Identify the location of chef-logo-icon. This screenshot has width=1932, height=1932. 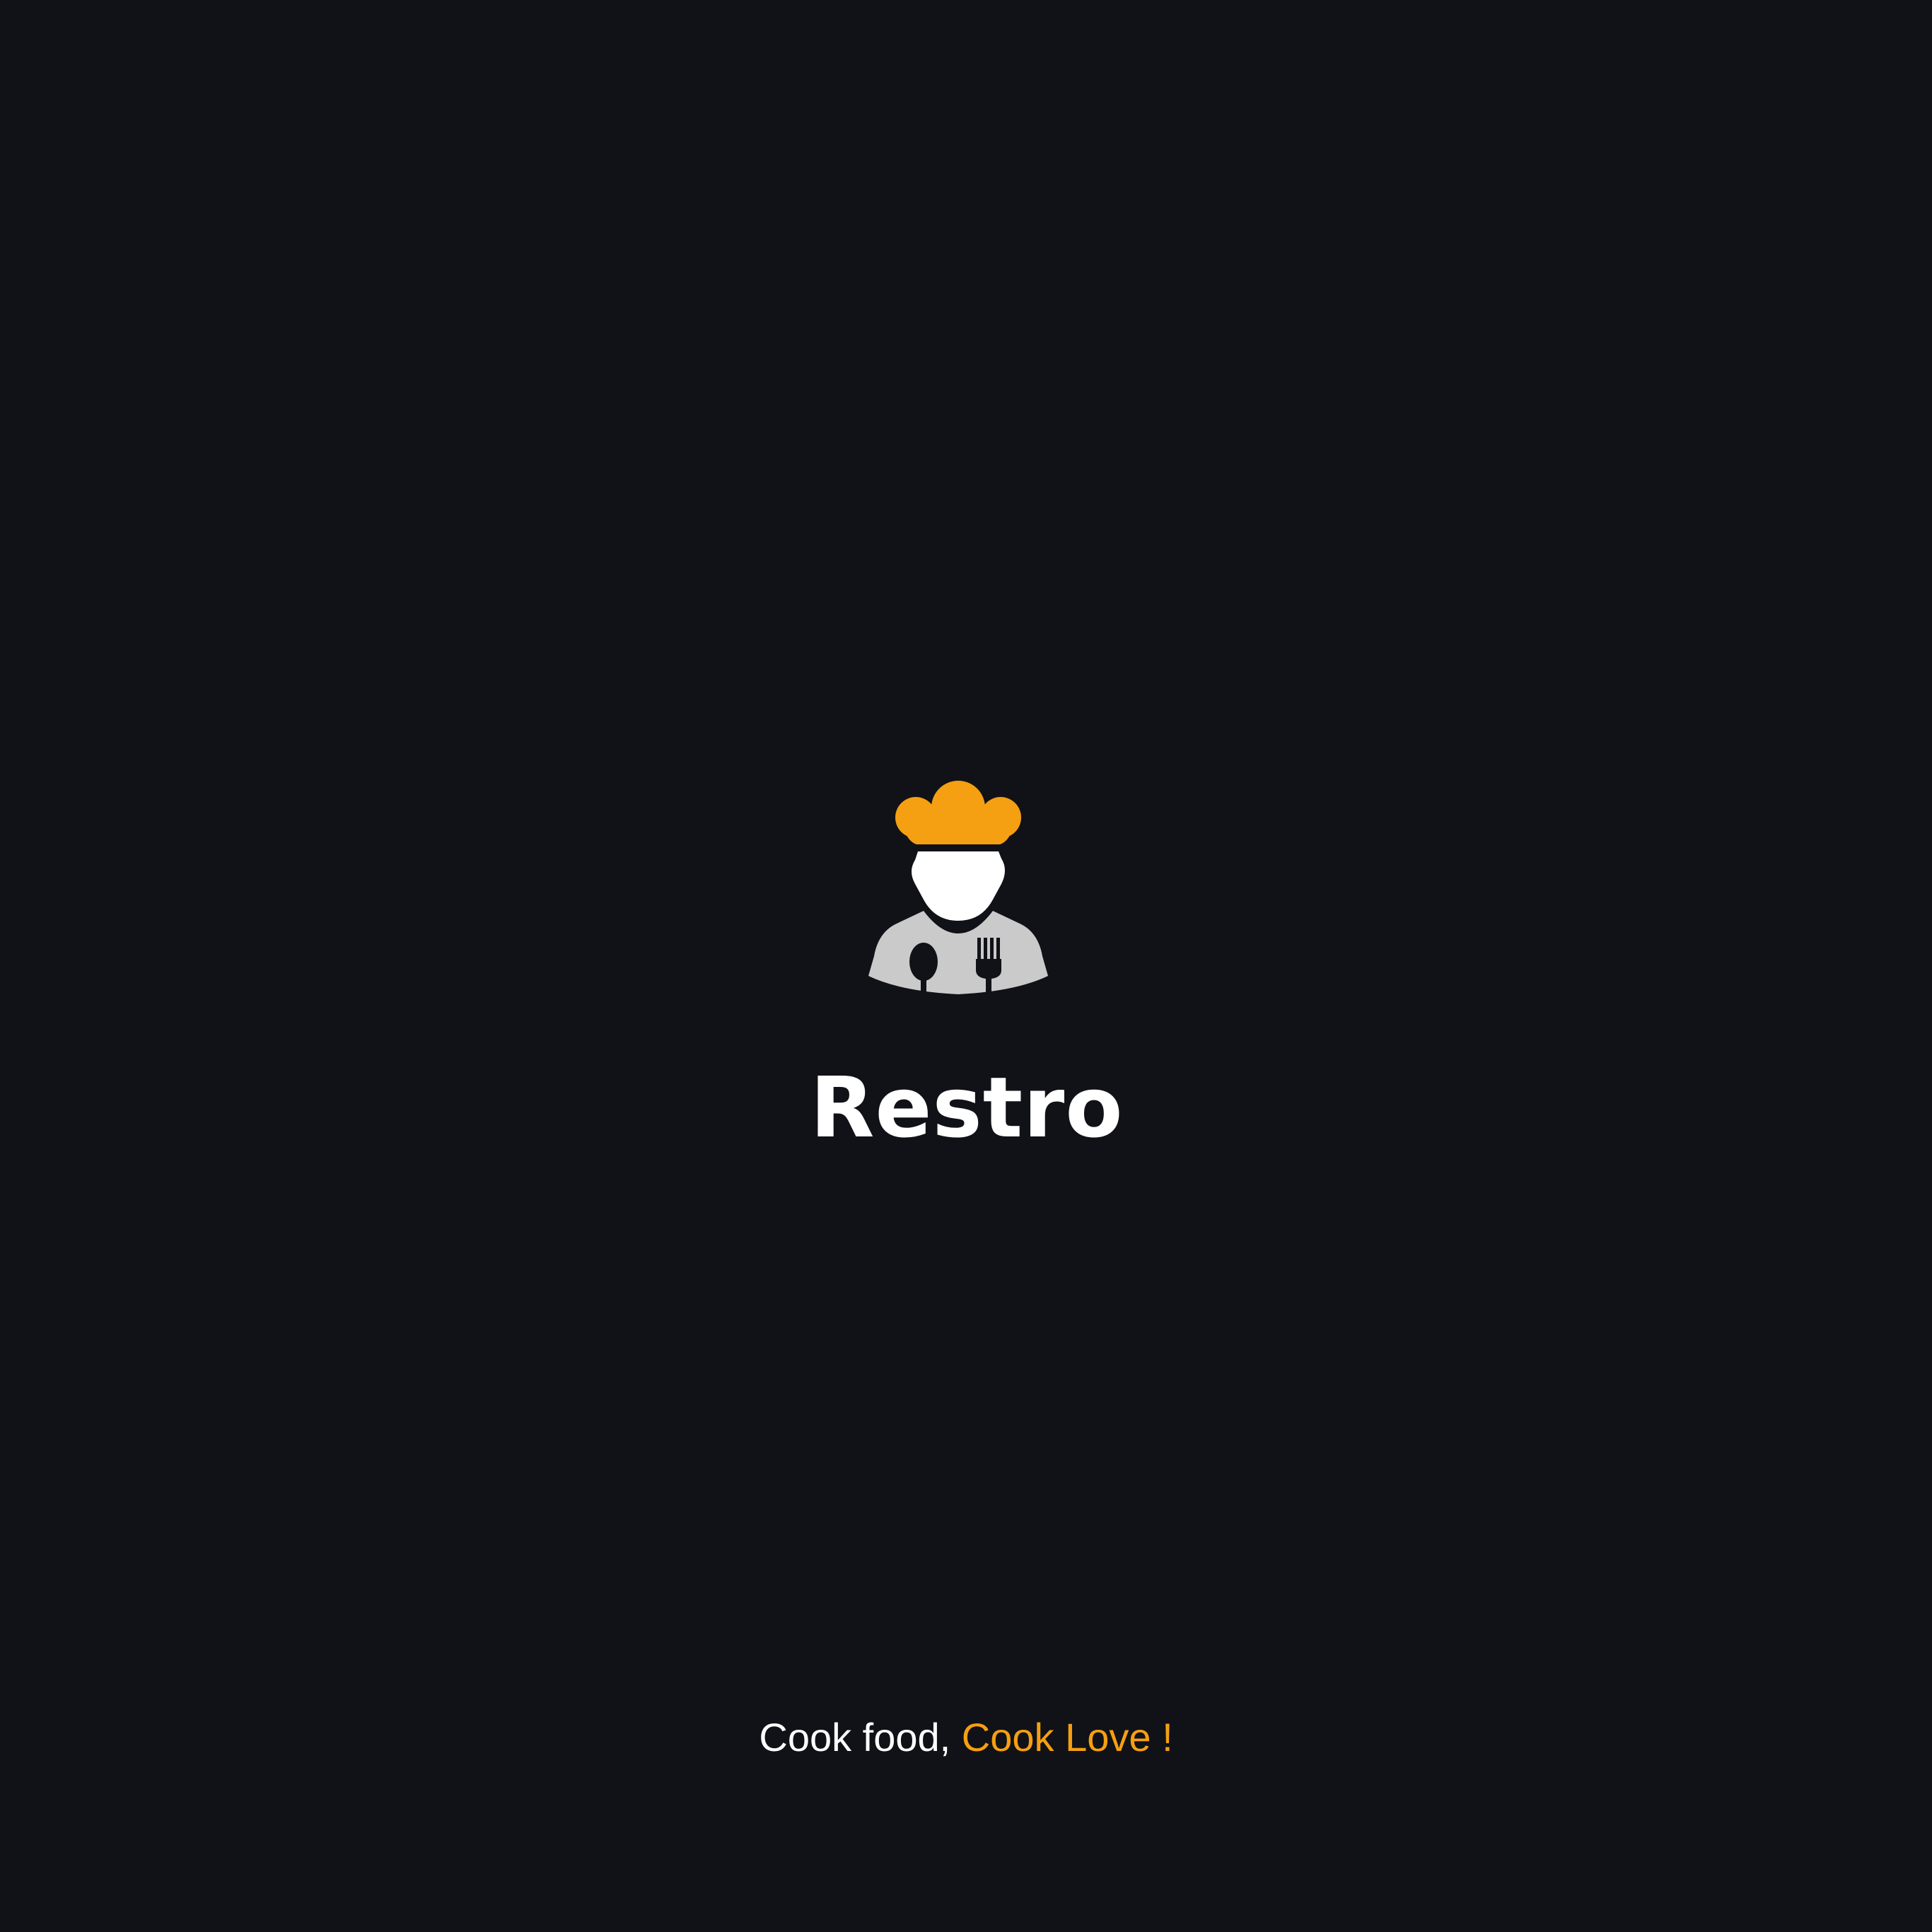
(958, 887).